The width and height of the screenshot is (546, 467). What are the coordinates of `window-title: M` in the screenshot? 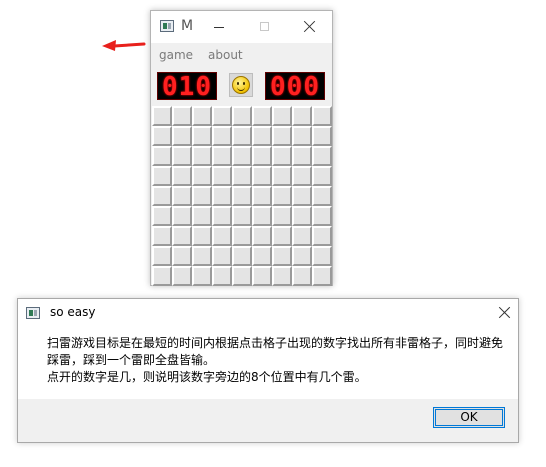 It's located at (187, 26).